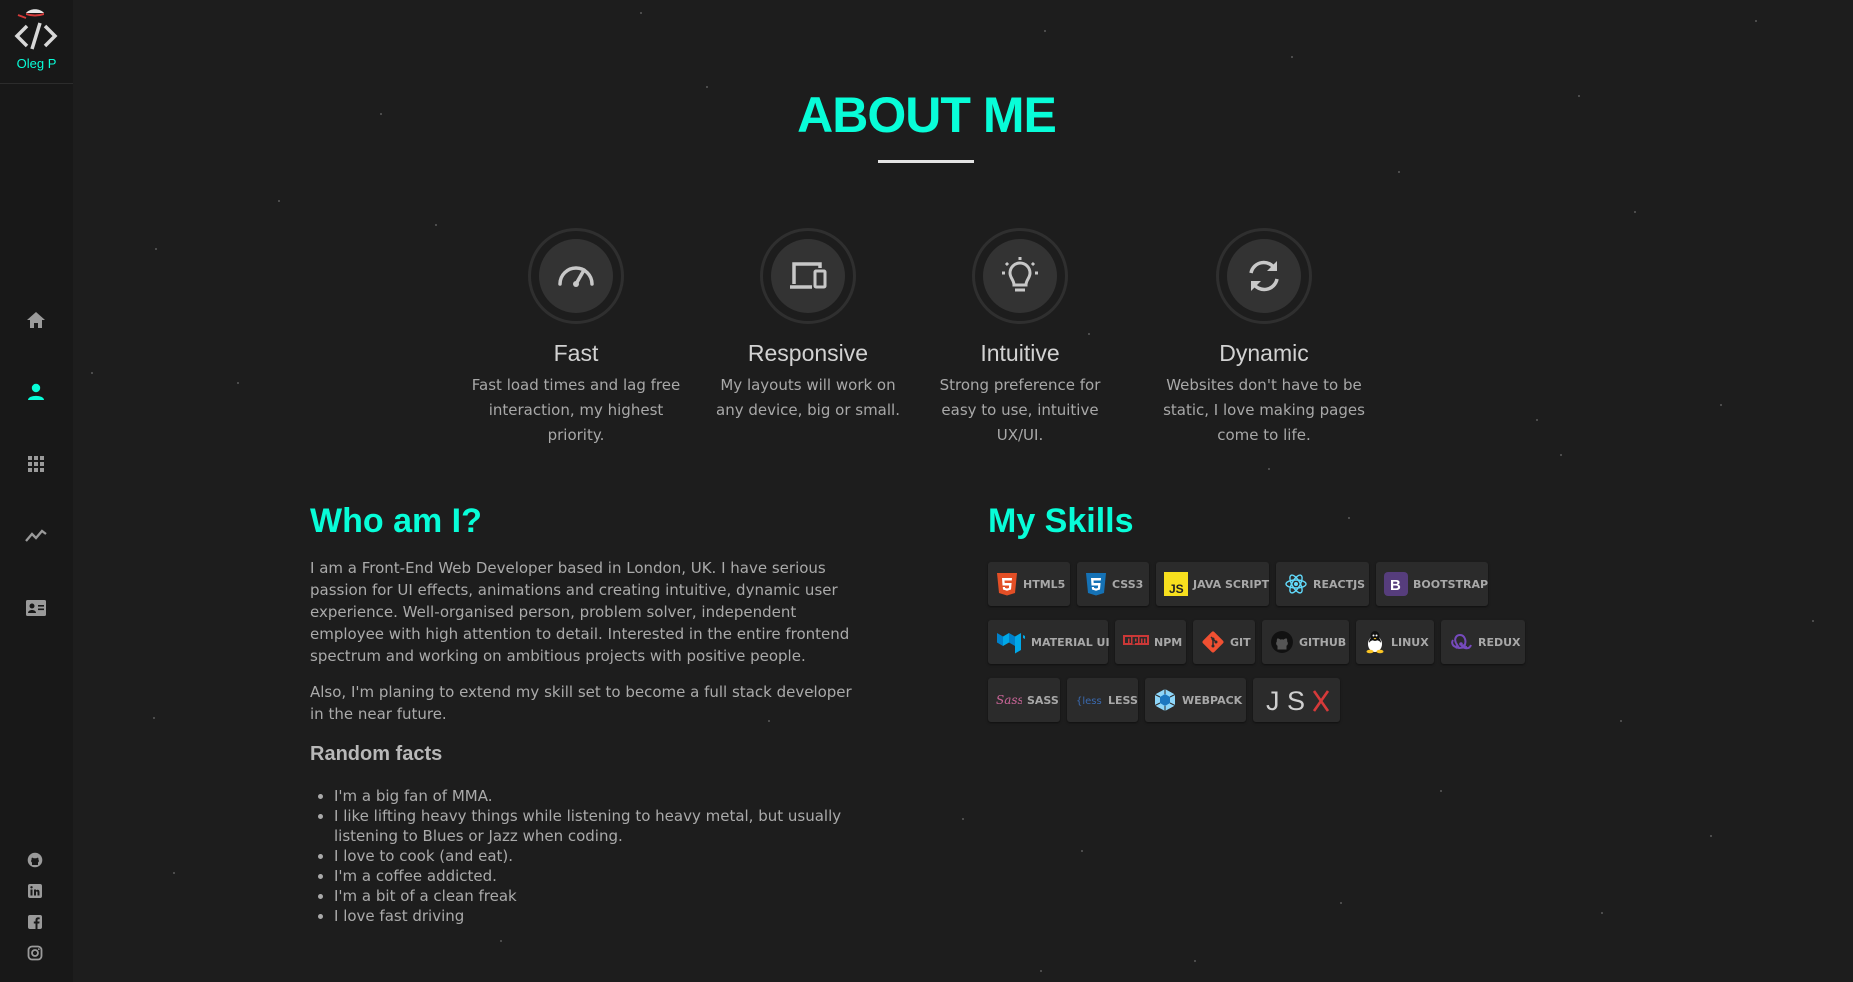  What do you see at coordinates (1176, 589) in the screenshot?
I see `svg-text: JS` at bounding box center [1176, 589].